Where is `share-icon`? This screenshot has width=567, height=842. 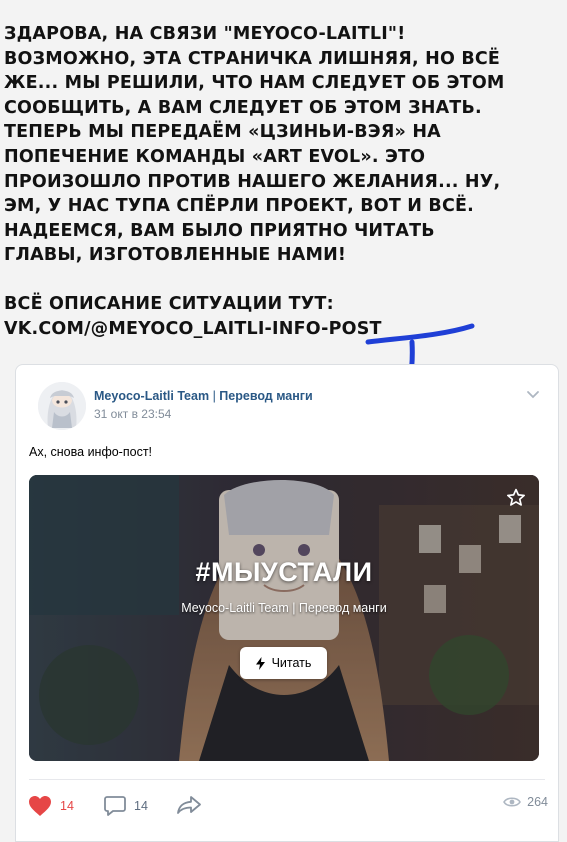 share-icon is located at coordinates (189, 805).